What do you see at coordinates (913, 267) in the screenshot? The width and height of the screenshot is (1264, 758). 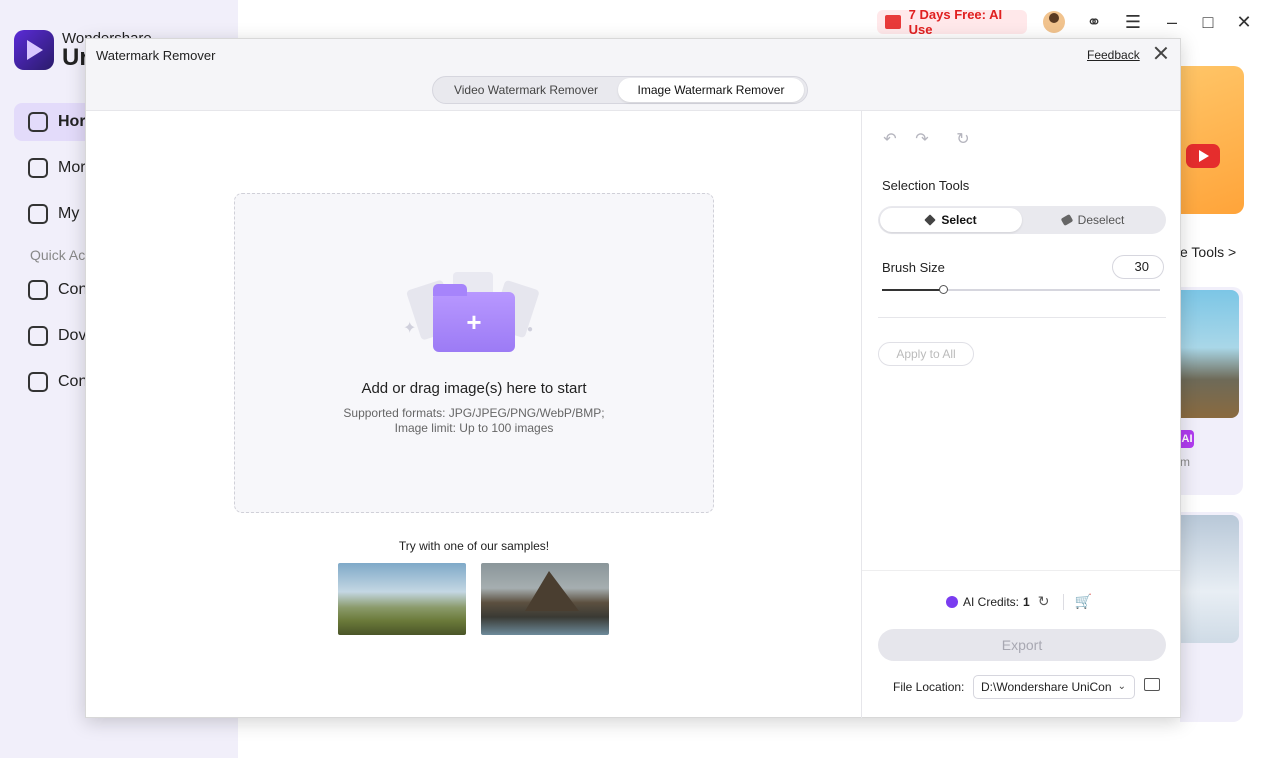 I see `brush-size-label: Brush Size` at bounding box center [913, 267].